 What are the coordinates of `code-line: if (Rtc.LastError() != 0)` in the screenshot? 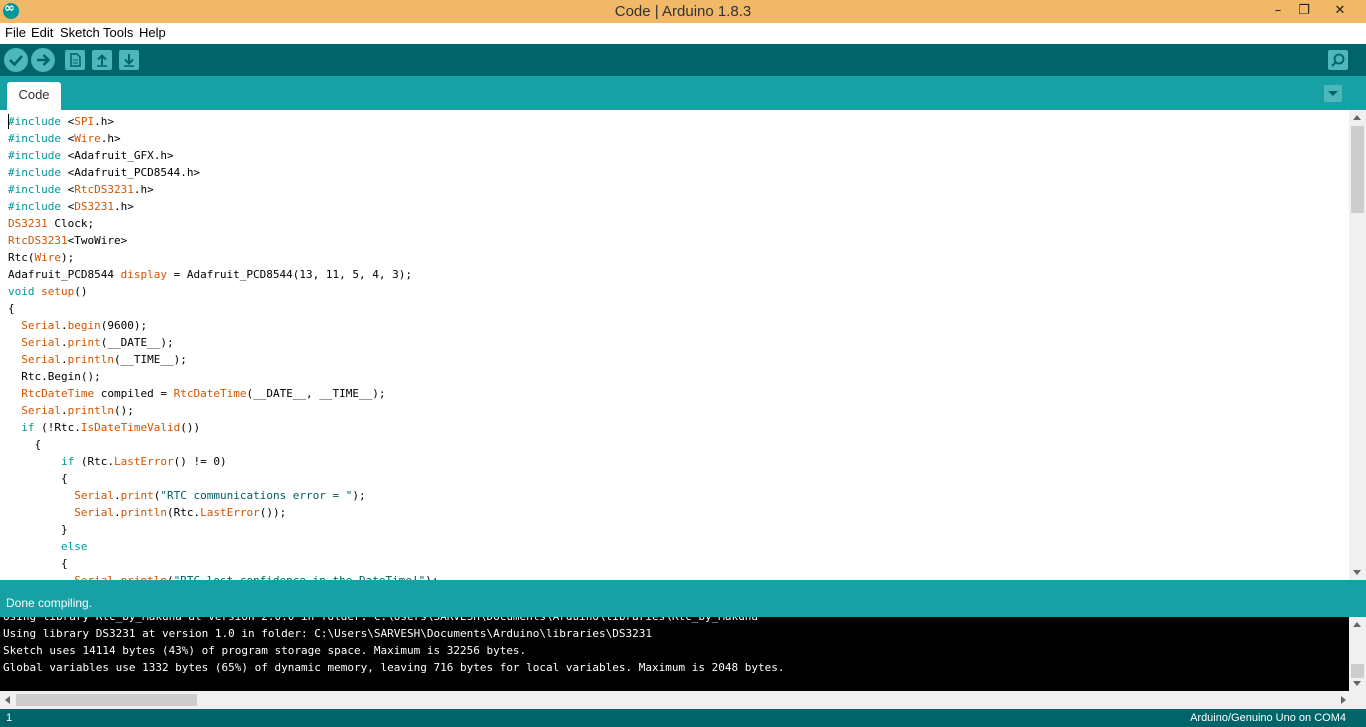 It's located at (117, 461).